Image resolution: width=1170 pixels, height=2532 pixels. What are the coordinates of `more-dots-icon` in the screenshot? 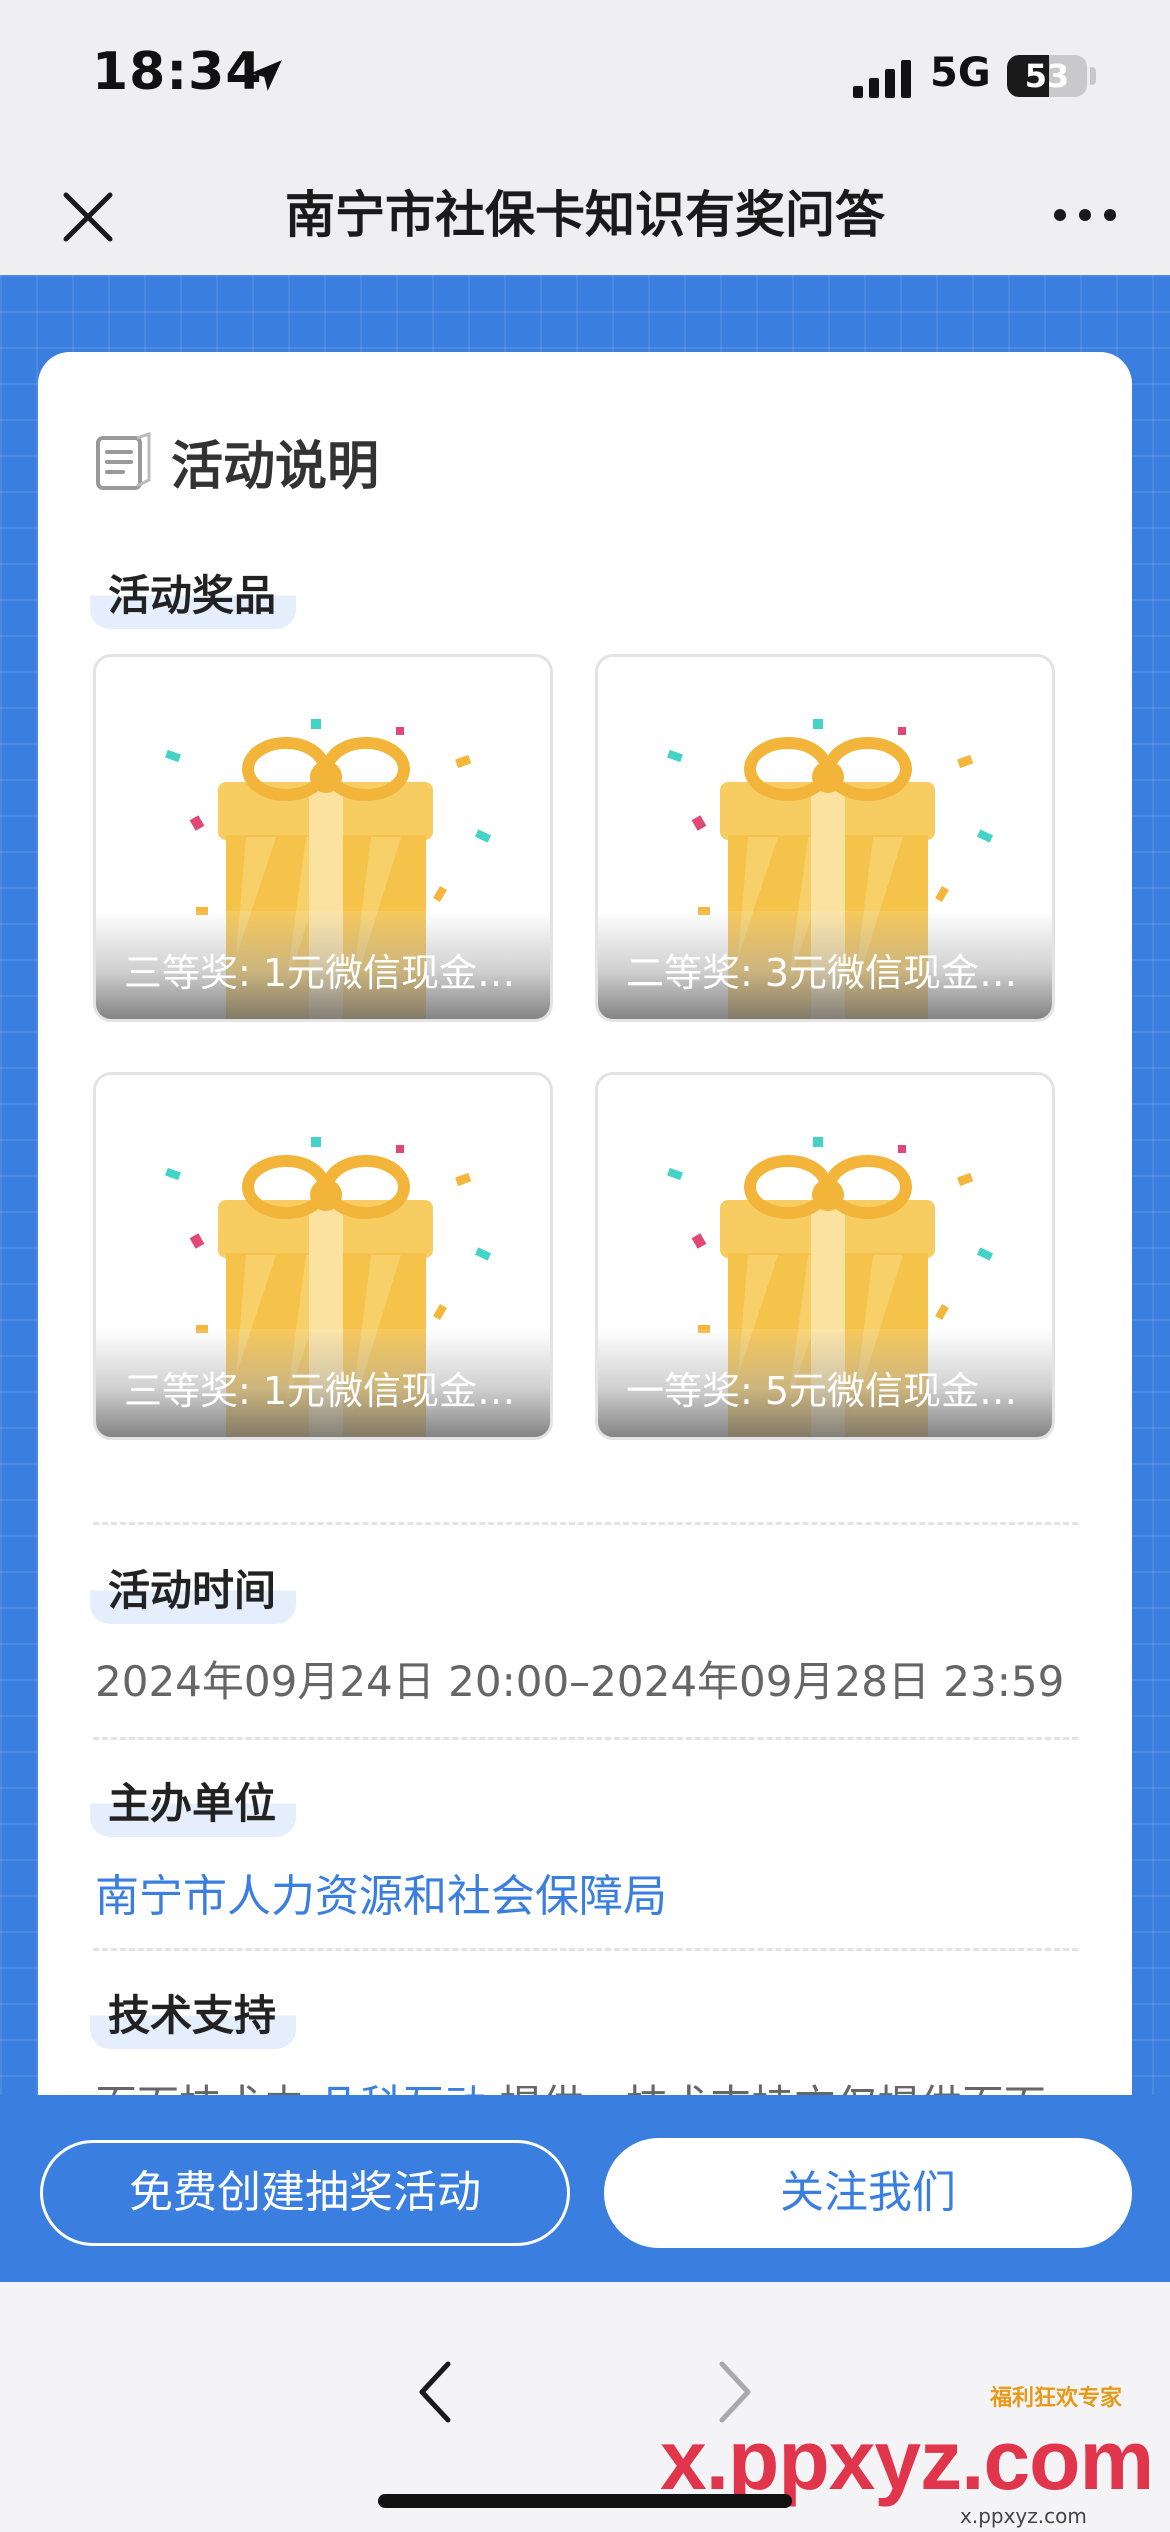 It's located at (1085, 215).